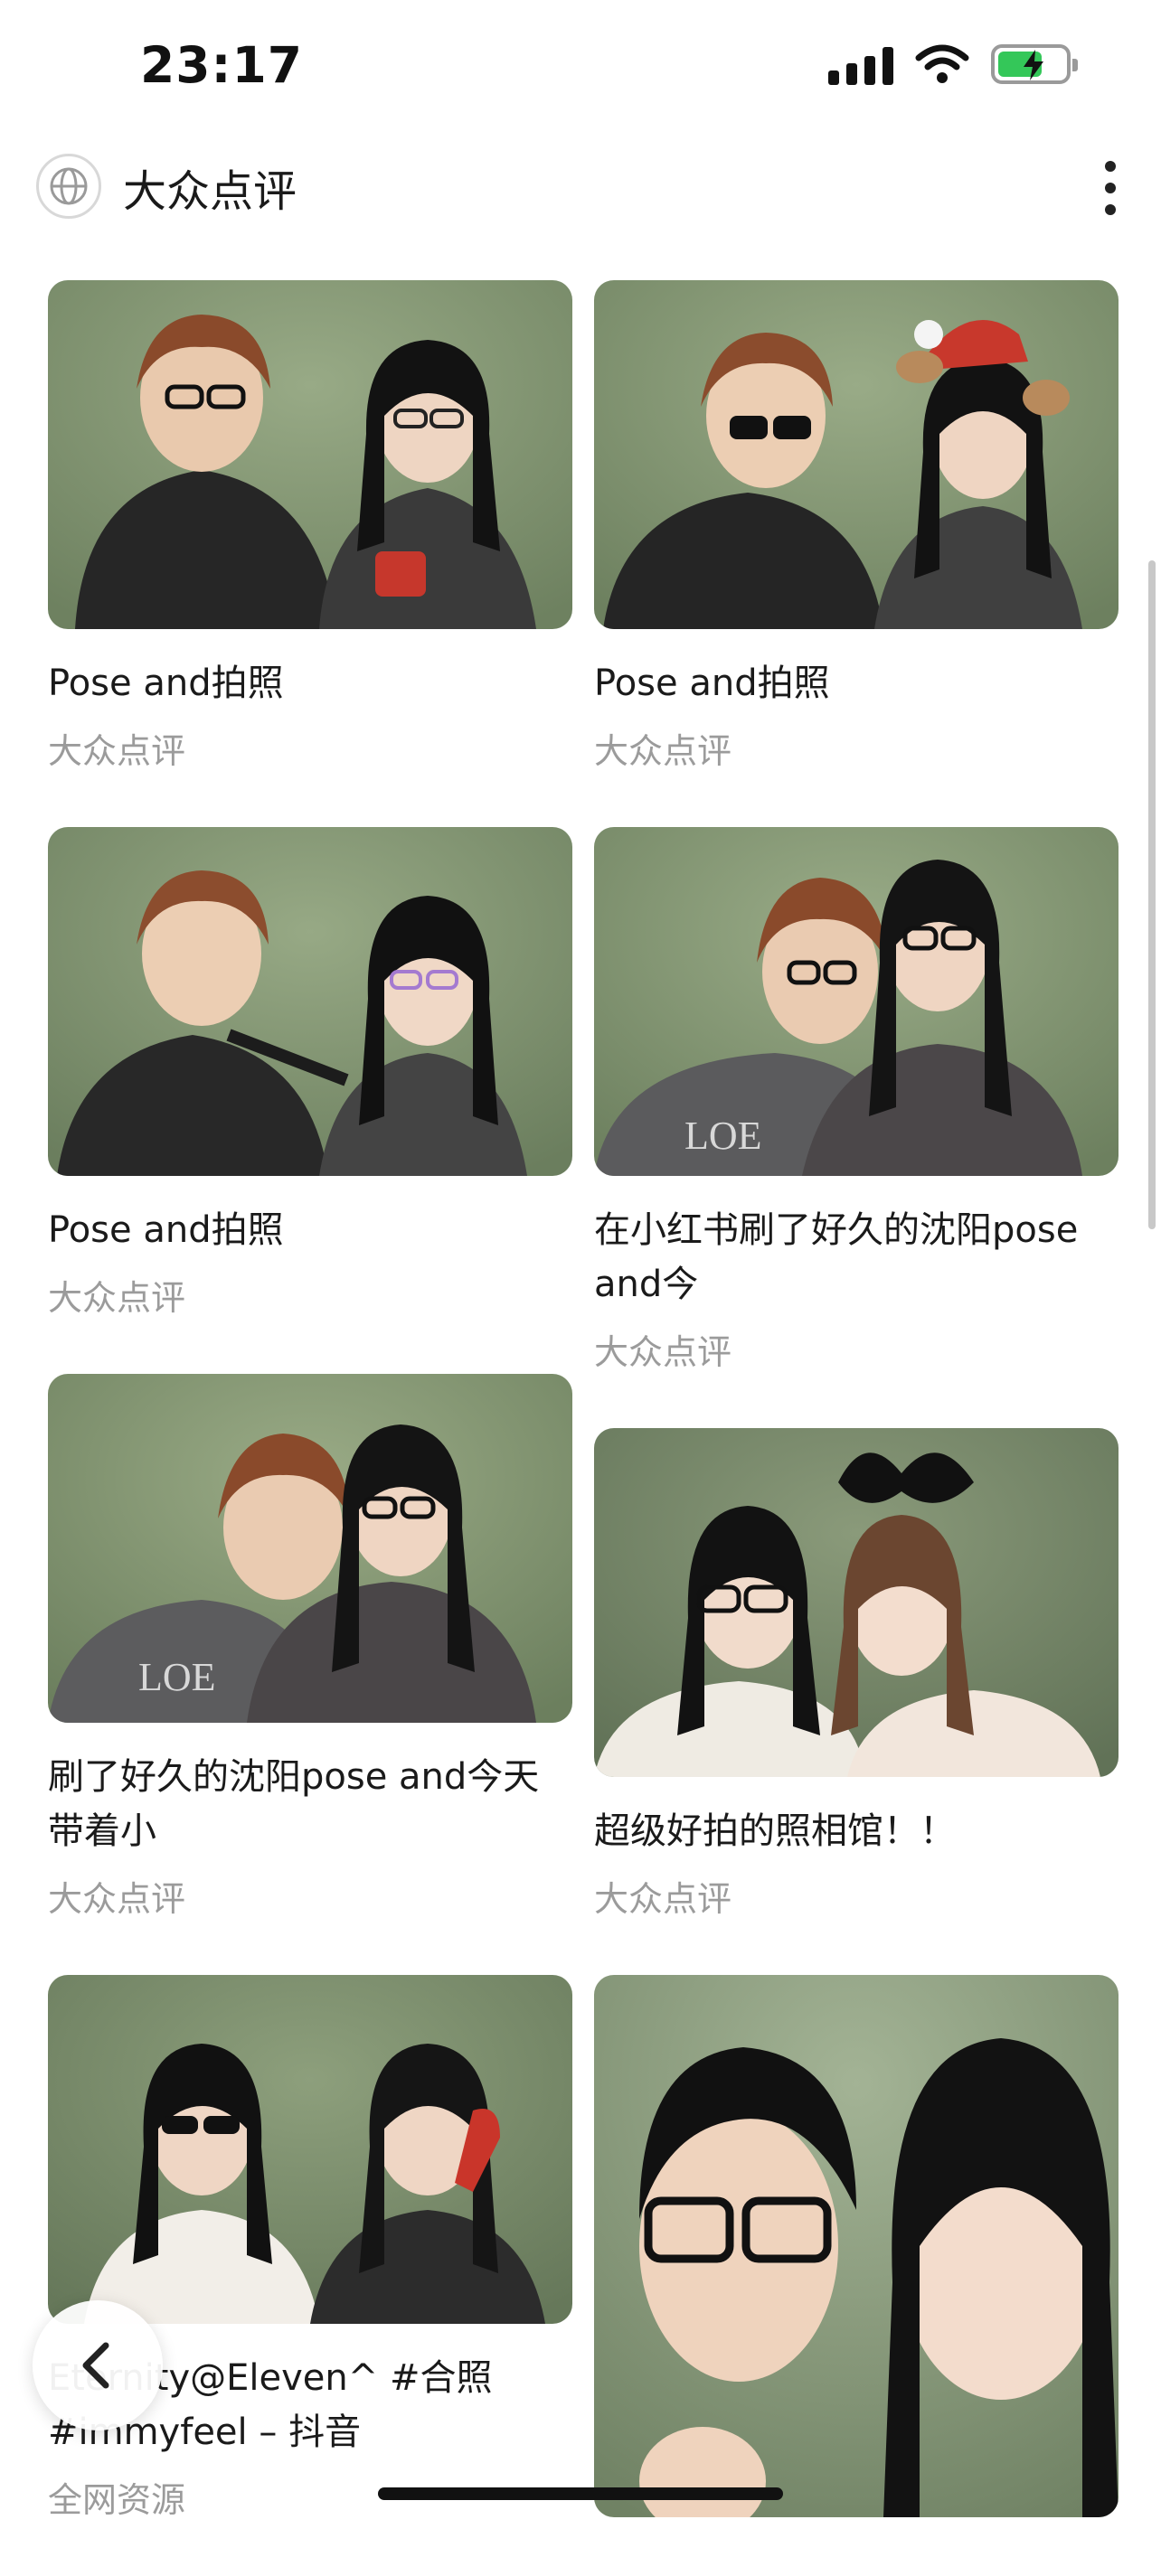 Image resolution: width=1161 pixels, height=2576 pixels. What do you see at coordinates (68, 186) in the screenshot?
I see `globe-icon` at bounding box center [68, 186].